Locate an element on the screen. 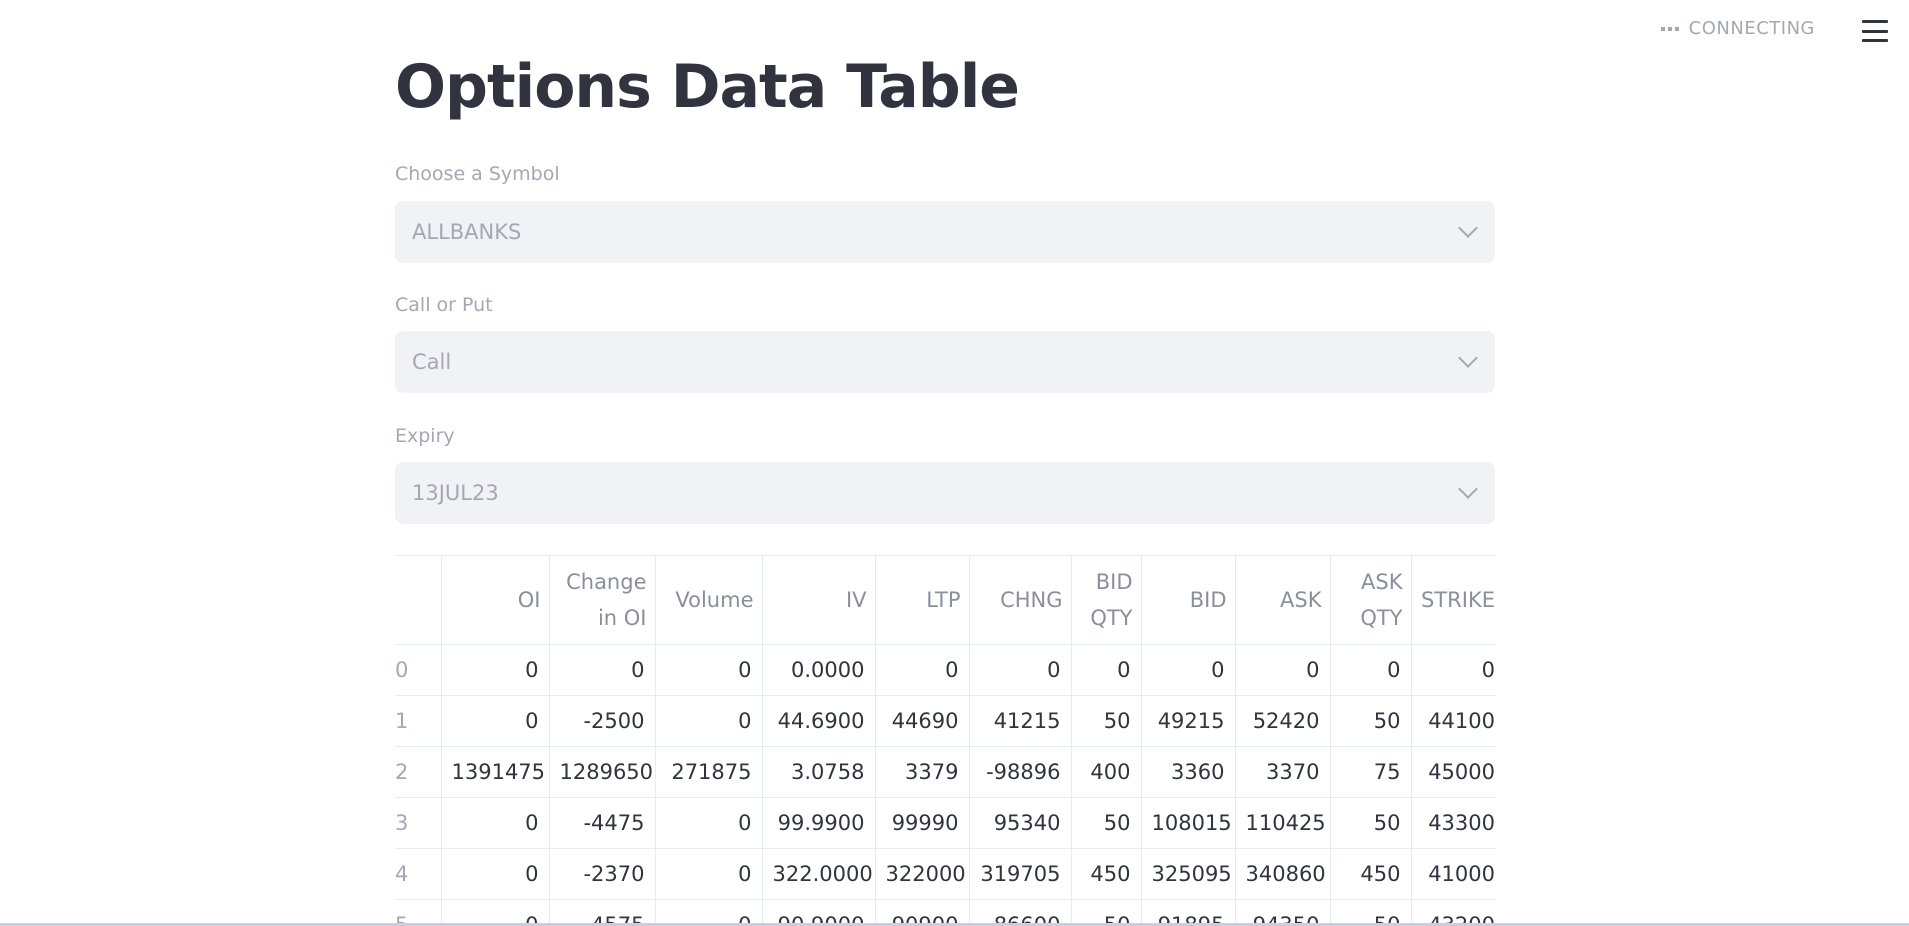 This screenshot has height=926, width=1909. table-cell: 52420 is located at coordinates (1282, 721).